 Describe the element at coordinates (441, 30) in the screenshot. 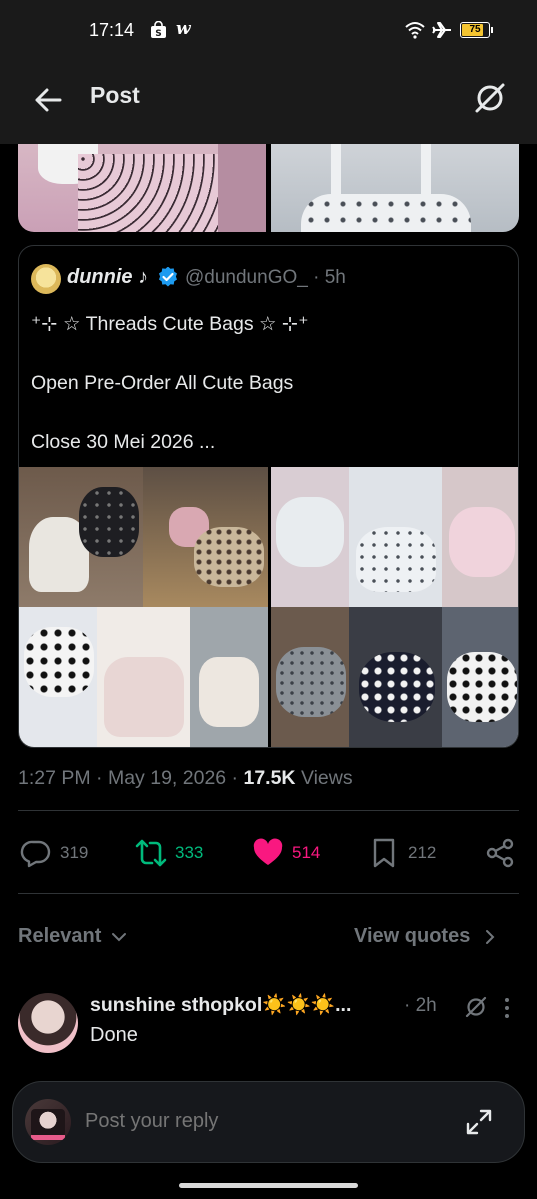

I see `airplane-icon` at that location.